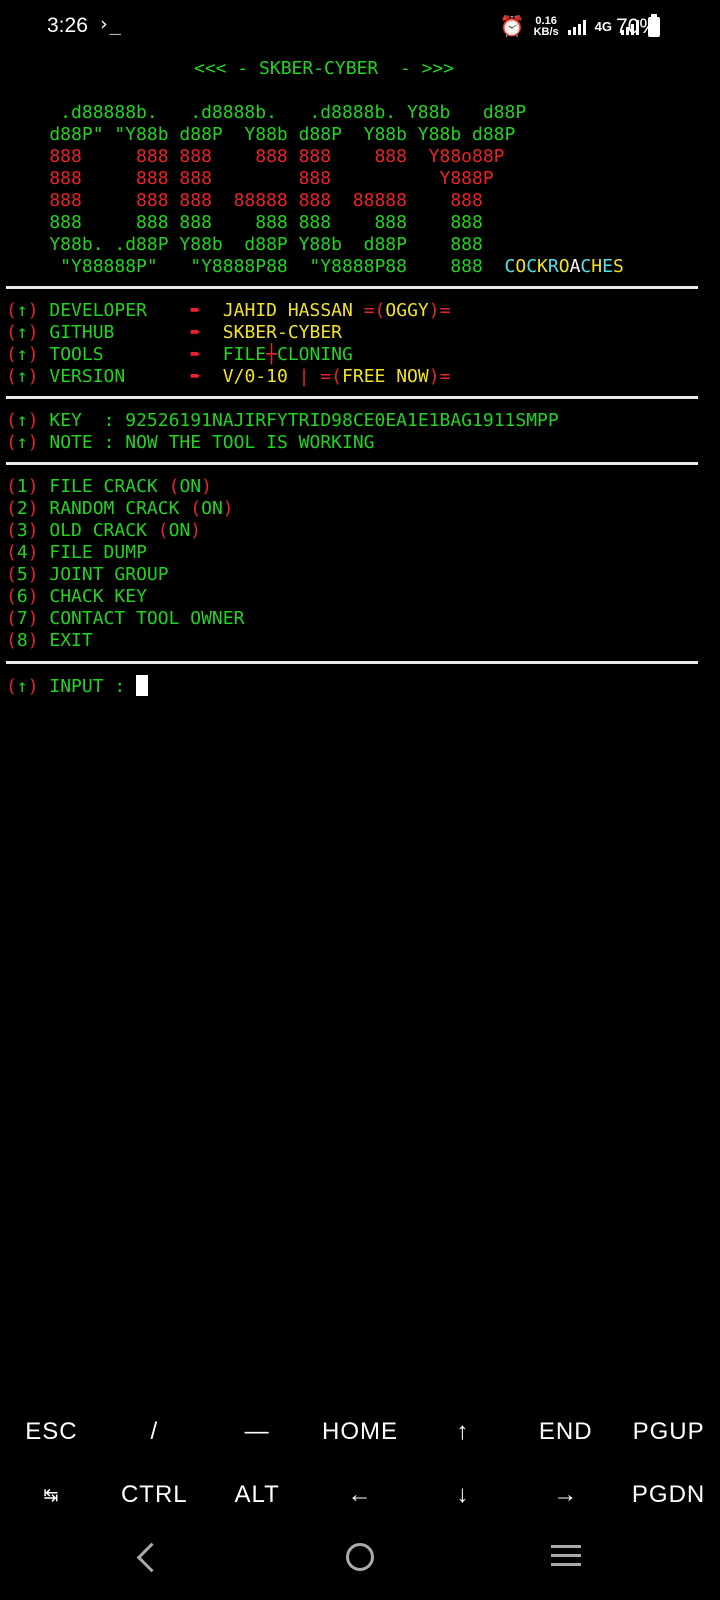  Describe the element at coordinates (636, 26) in the screenshot. I see `battery-percent: 70%` at that location.